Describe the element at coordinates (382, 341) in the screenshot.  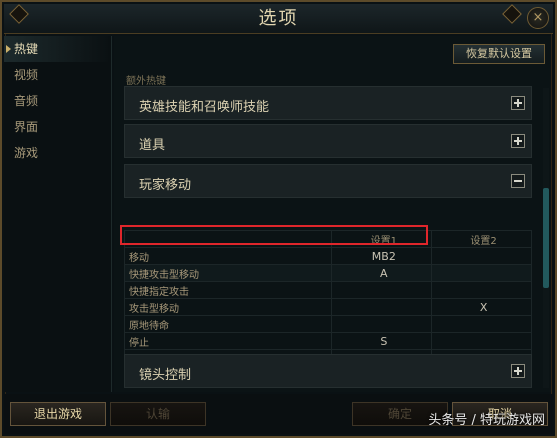
I see `keybind-slot-1: S` at that location.